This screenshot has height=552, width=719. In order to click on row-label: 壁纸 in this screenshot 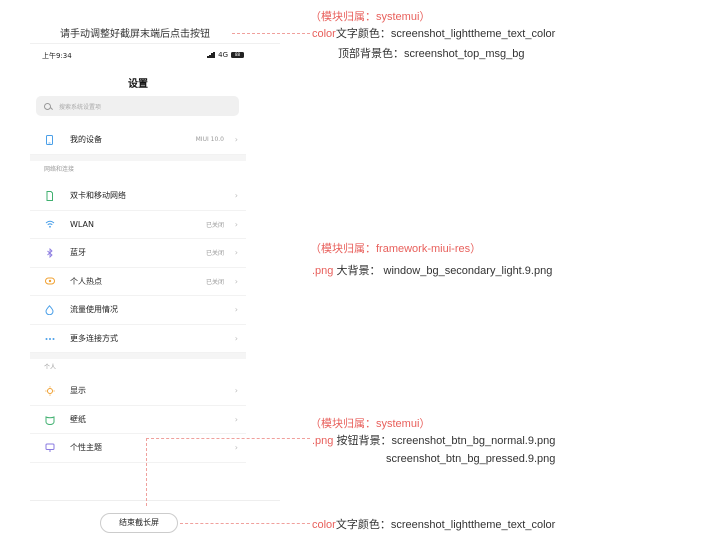, I will do `click(78, 419)`.